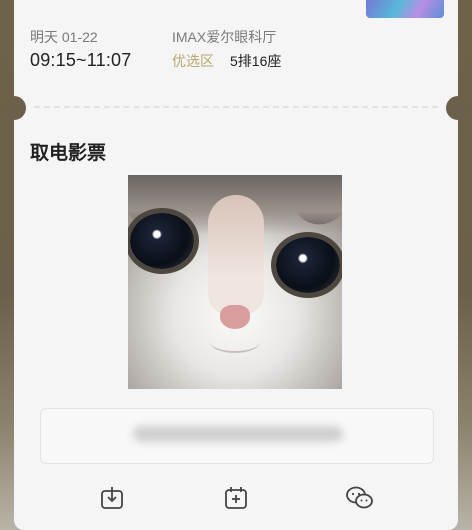  Describe the element at coordinates (256, 61) in the screenshot. I see `seat-info: 5排16座` at that location.